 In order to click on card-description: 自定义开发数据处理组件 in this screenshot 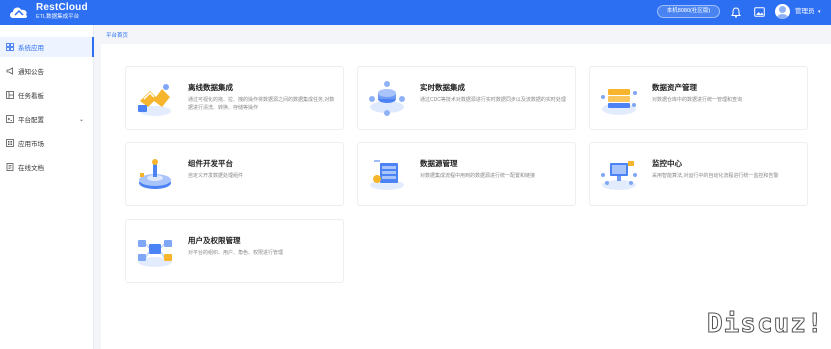, I will do `click(216, 176)`.